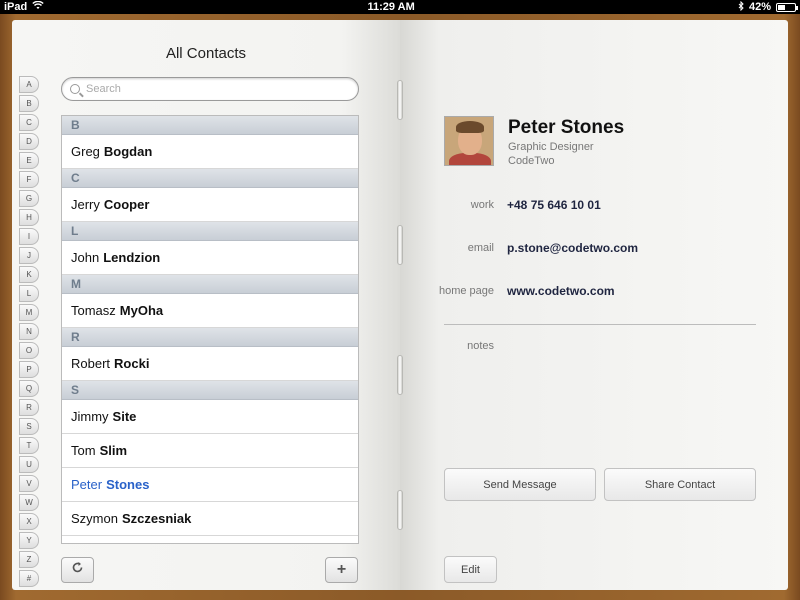 The image size is (800, 600). What do you see at coordinates (75, 89) in the screenshot?
I see `search-icon` at bounding box center [75, 89].